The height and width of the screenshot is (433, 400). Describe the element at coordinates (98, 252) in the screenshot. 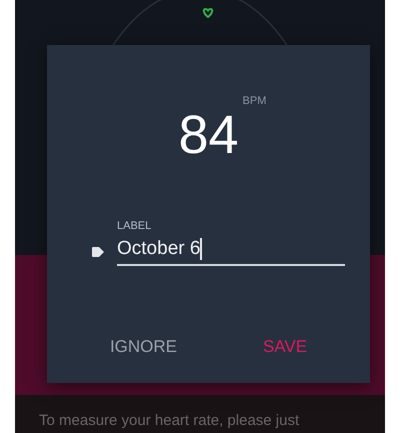

I see `tag-icon` at that location.